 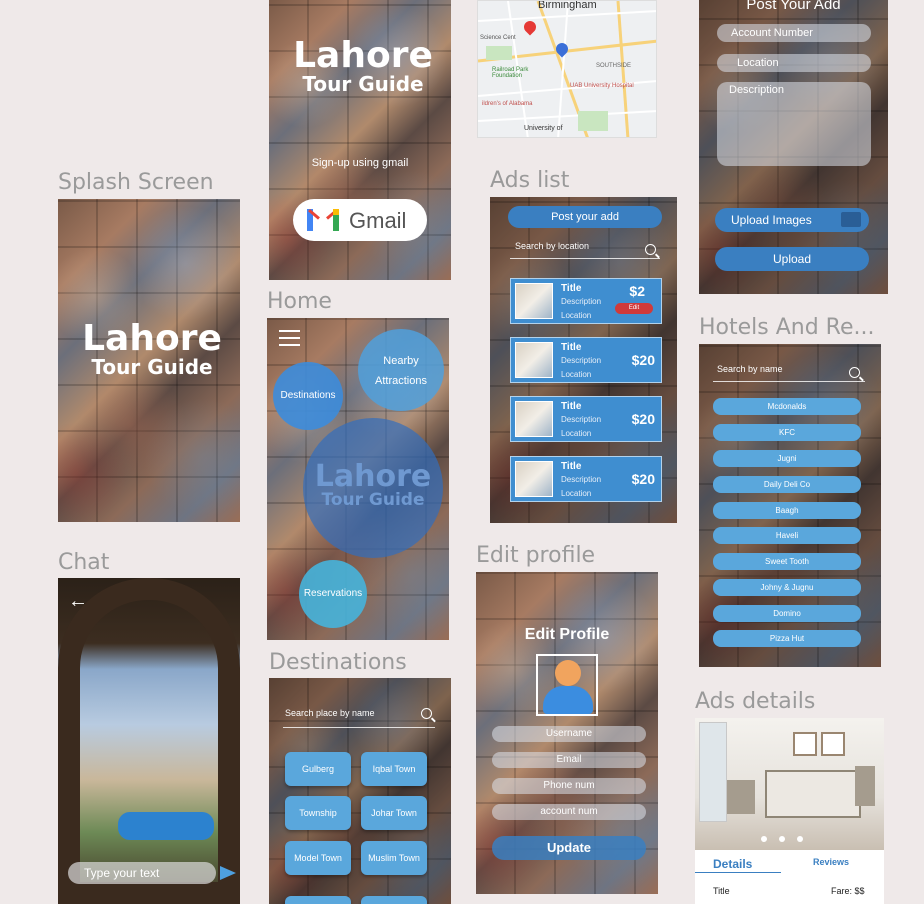 What do you see at coordinates (363, 65) in the screenshot?
I see `app-logo: Lahore Tour Guide` at bounding box center [363, 65].